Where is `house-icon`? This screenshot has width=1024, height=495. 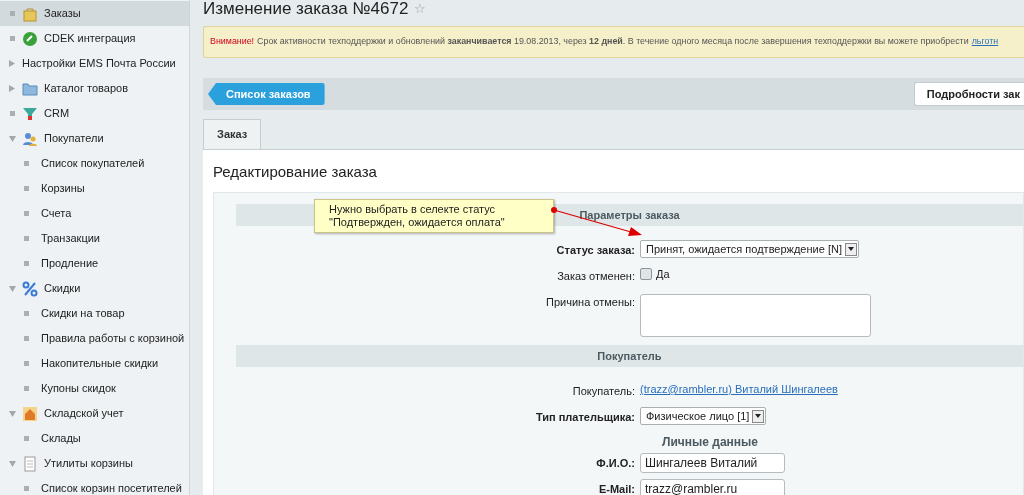
house-icon is located at coordinates (30, 413).